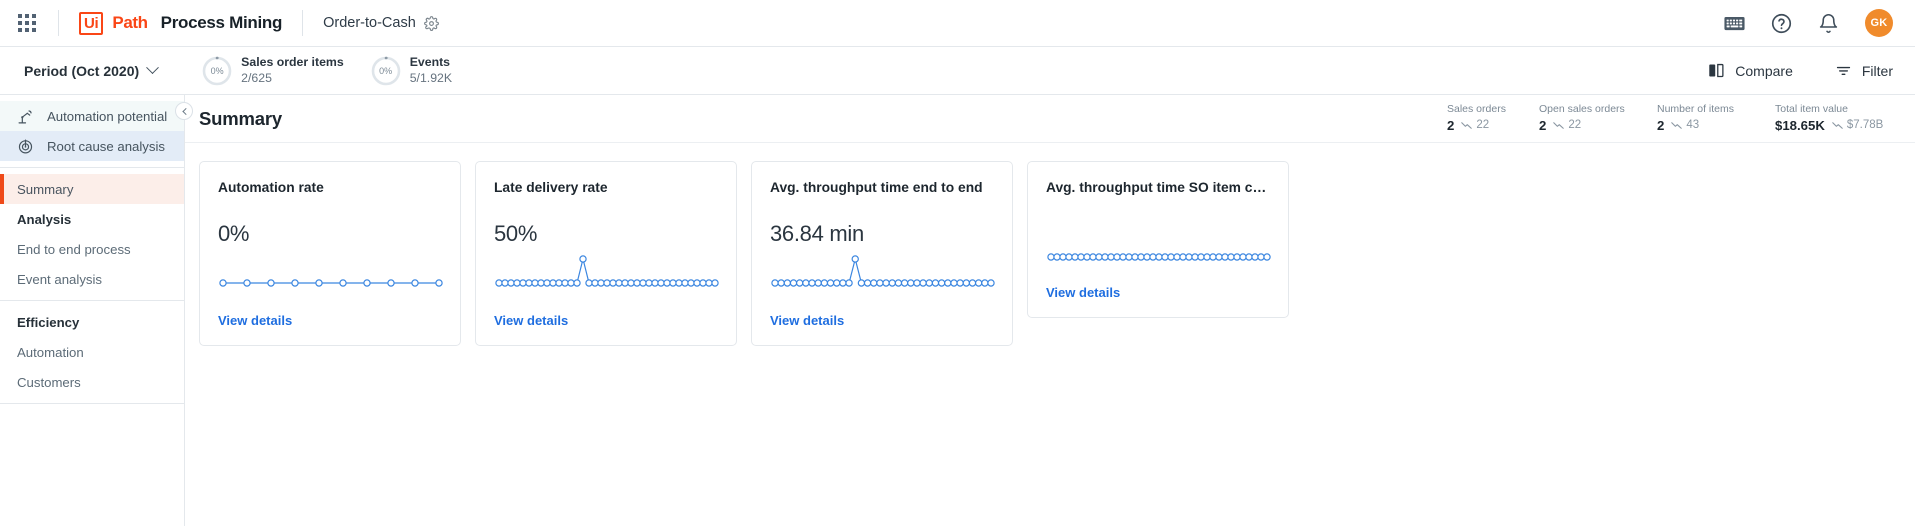 This screenshot has height=526, width=1915. Describe the element at coordinates (49, 382) in the screenshot. I see `sidebar-item-label: Customers` at that location.